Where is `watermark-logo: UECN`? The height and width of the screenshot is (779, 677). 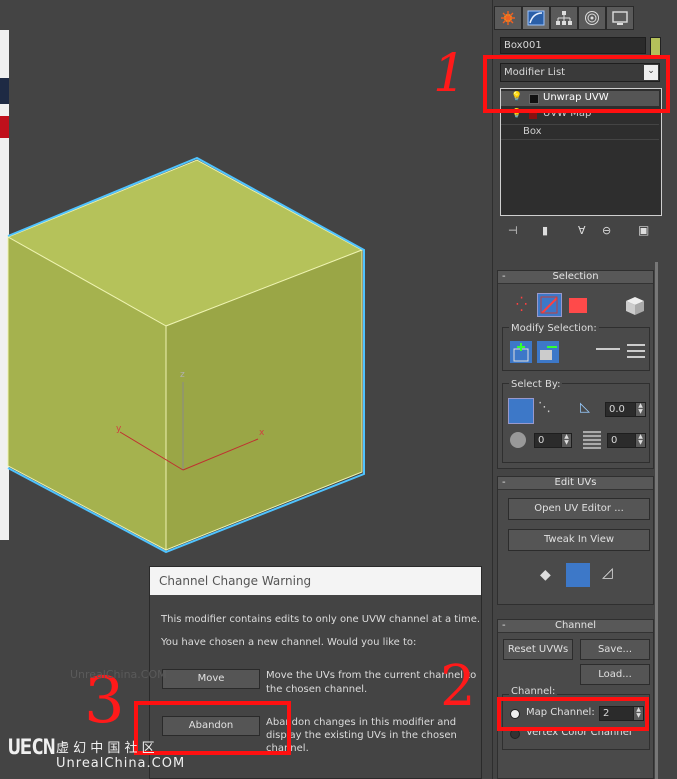 watermark-logo: UECN is located at coordinates (32, 747).